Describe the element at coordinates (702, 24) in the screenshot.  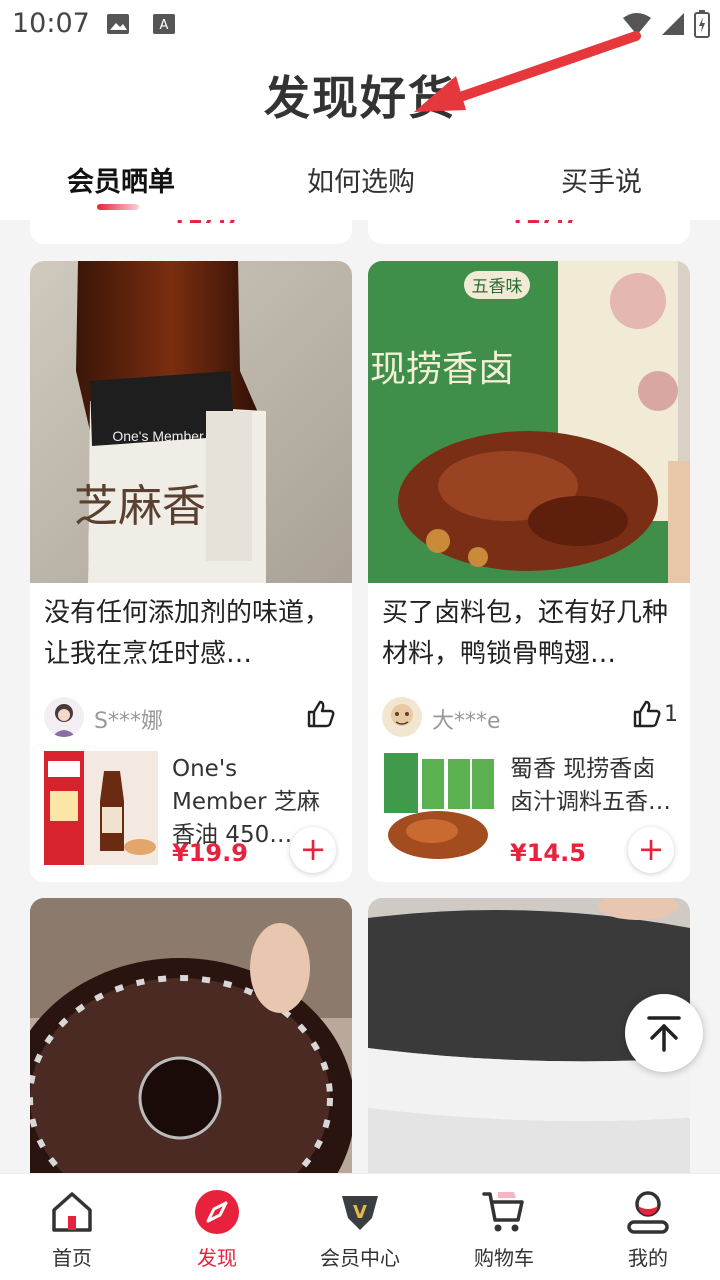
I see `battery-icon` at that location.